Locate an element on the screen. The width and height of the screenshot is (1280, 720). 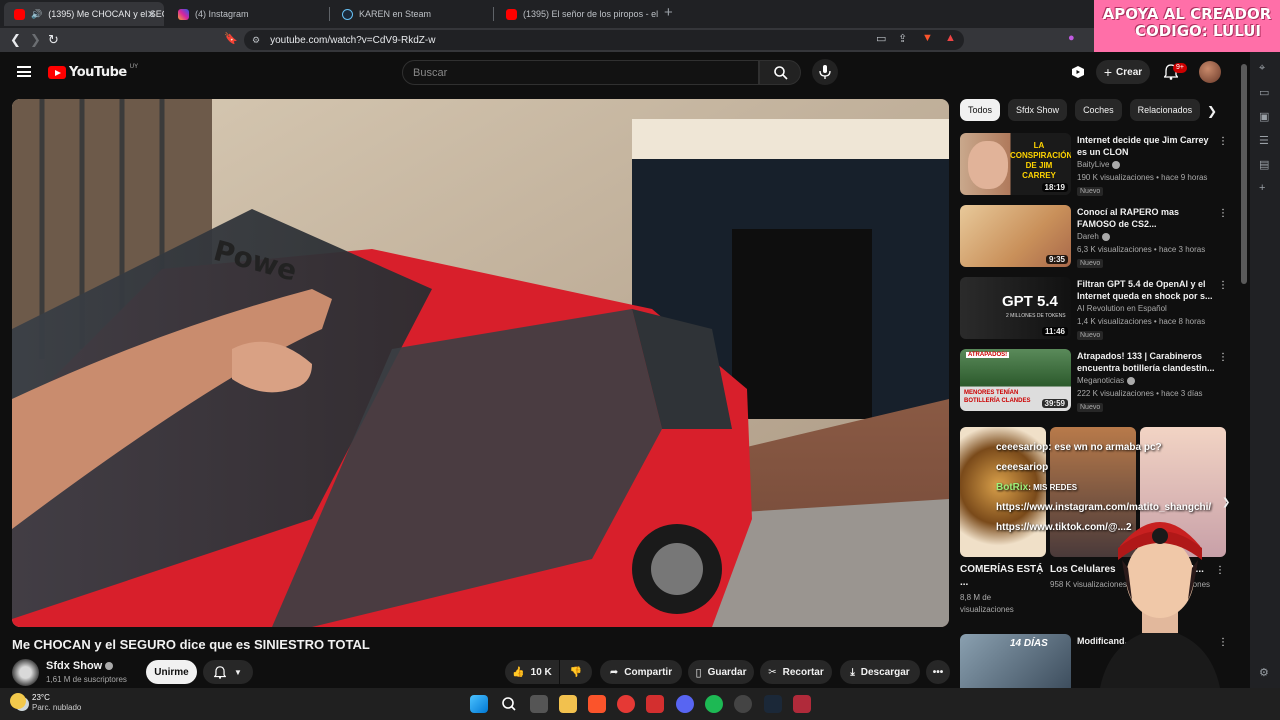
download-icon: ⤓ is located at coordinates (852, 672).